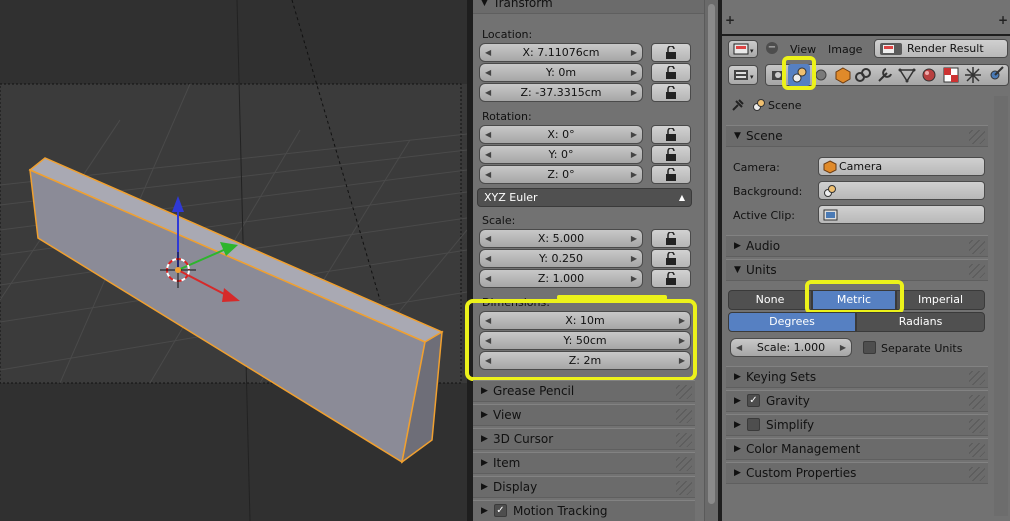 The image size is (1010, 521). What do you see at coordinates (863, 75) in the screenshot?
I see `constraints-tab-icon` at bounding box center [863, 75].